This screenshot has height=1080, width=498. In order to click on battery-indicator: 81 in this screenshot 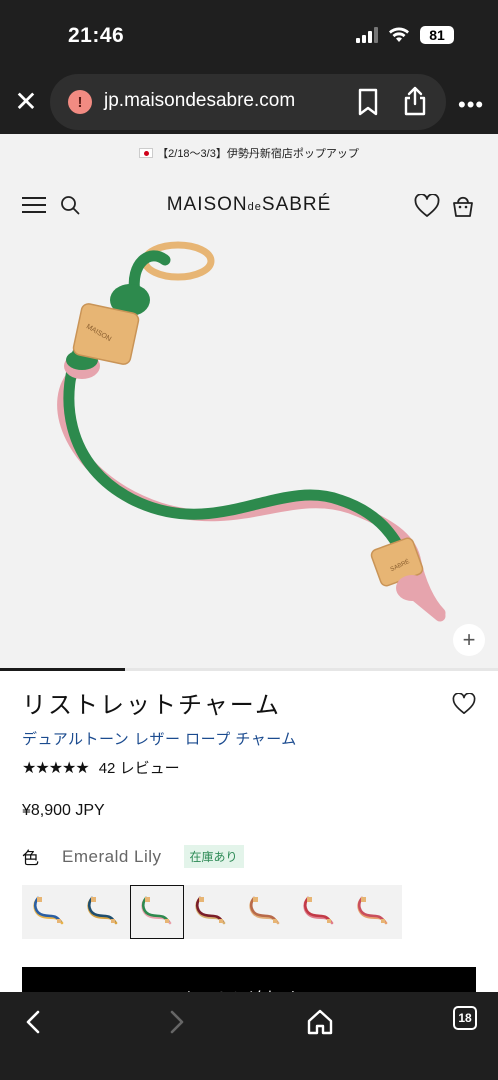, I will do `click(437, 35)`.